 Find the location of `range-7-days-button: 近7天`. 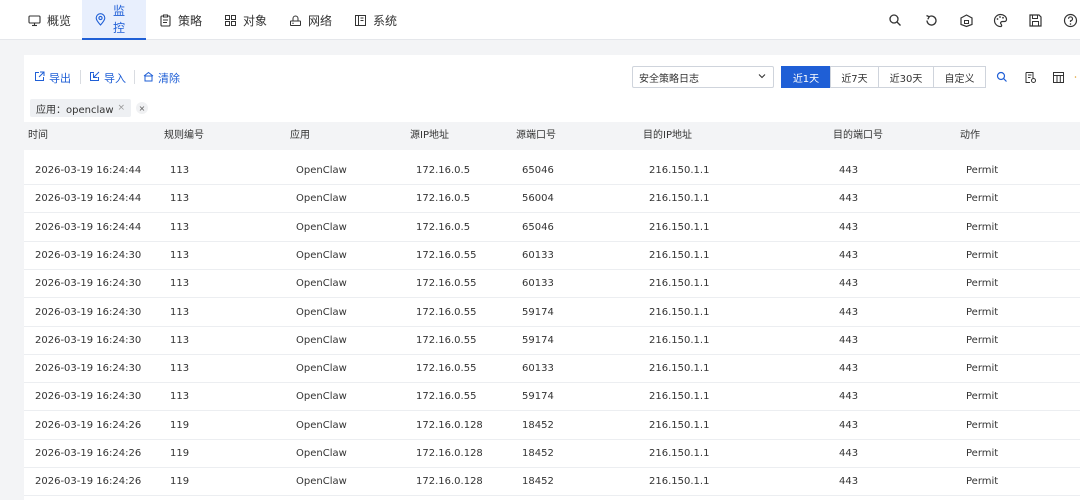

range-7-days-button: 近7天 is located at coordinates (854, 77).